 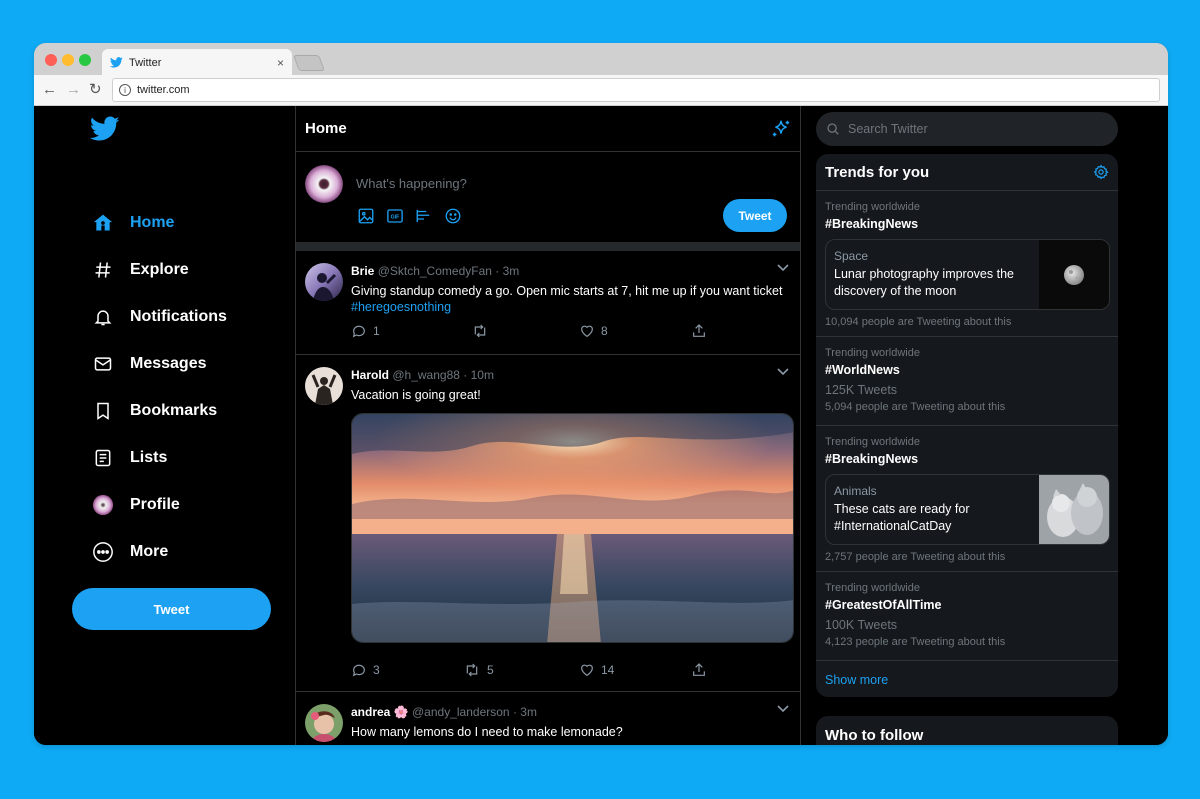 I want to click on search-input: Search Twitter, so click(x=967, y=129).